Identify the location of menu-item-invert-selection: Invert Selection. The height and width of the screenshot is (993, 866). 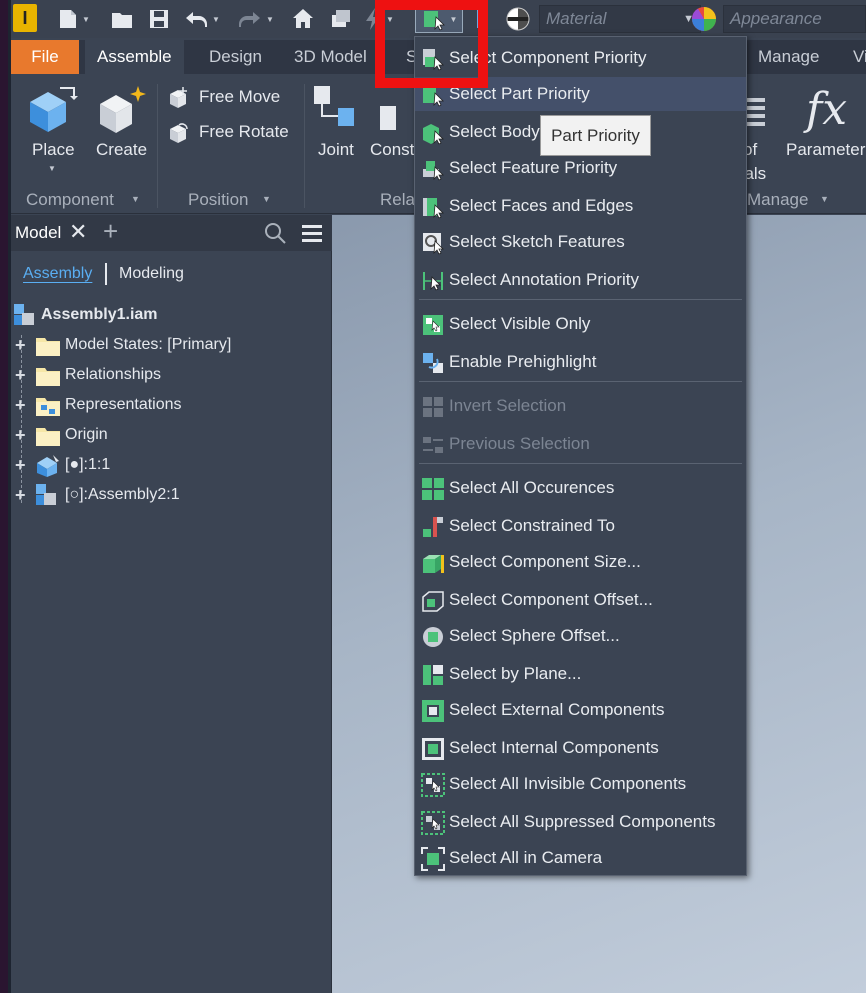
(580, 406).